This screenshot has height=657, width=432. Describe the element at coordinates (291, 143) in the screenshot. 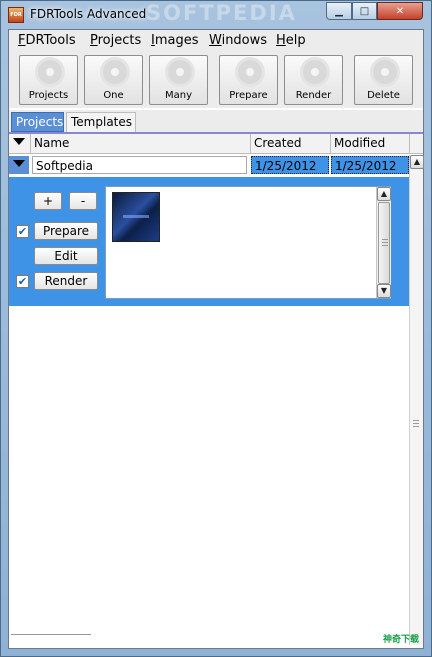

I see `column-header-created: Created` at that location.